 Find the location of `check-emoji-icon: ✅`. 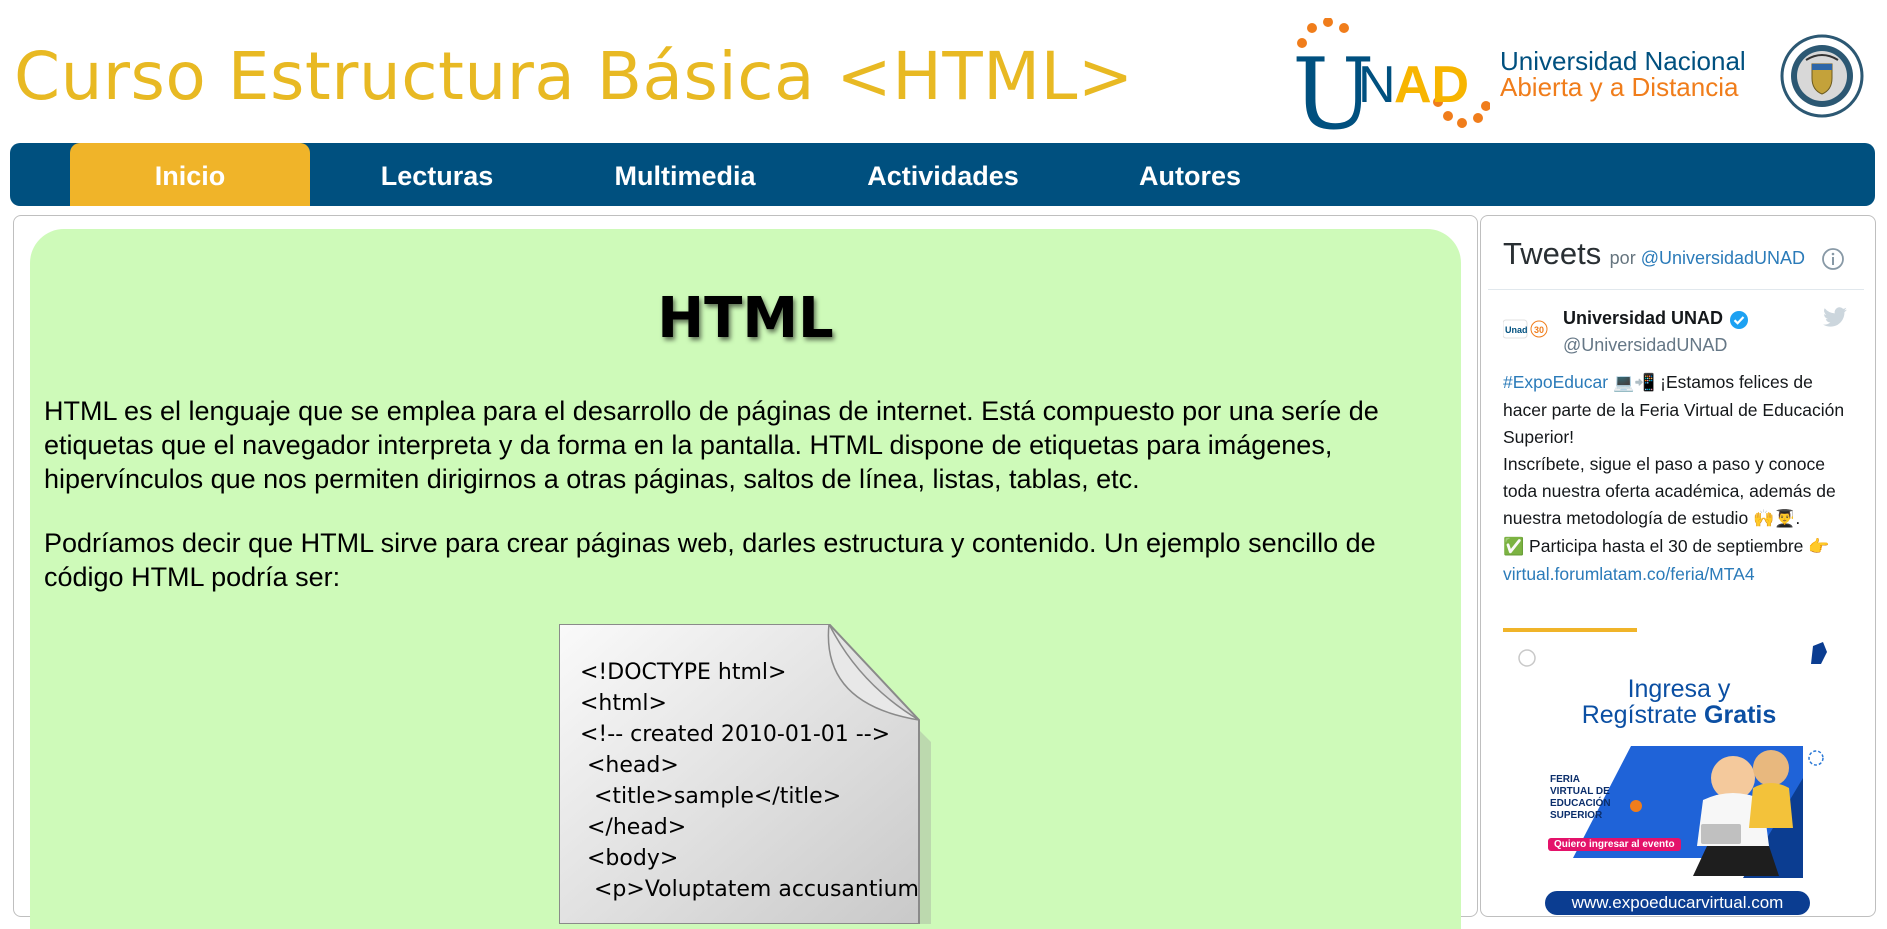

check-emoji-icon: ✅ is located at coordinates (1514, 547).